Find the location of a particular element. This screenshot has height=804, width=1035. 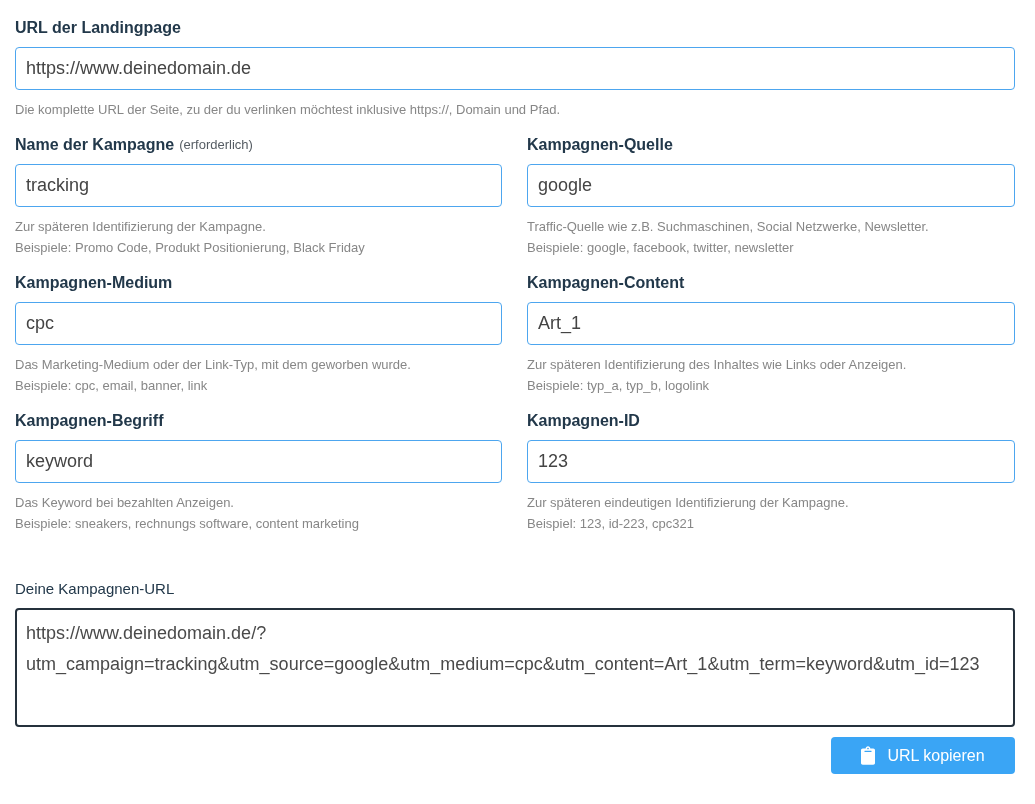

input-field: 123 is located at coordinates (771, 461).